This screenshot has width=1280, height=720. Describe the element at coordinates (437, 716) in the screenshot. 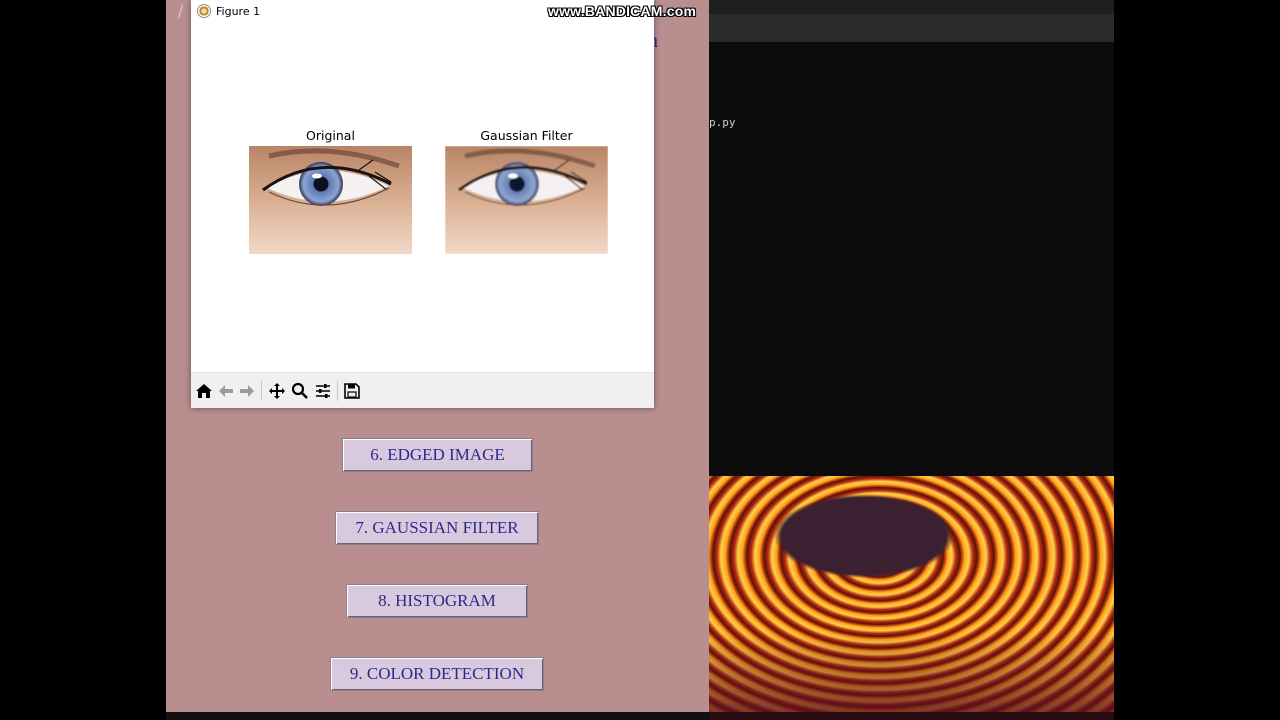

I see `taskbar-edge` at that location.